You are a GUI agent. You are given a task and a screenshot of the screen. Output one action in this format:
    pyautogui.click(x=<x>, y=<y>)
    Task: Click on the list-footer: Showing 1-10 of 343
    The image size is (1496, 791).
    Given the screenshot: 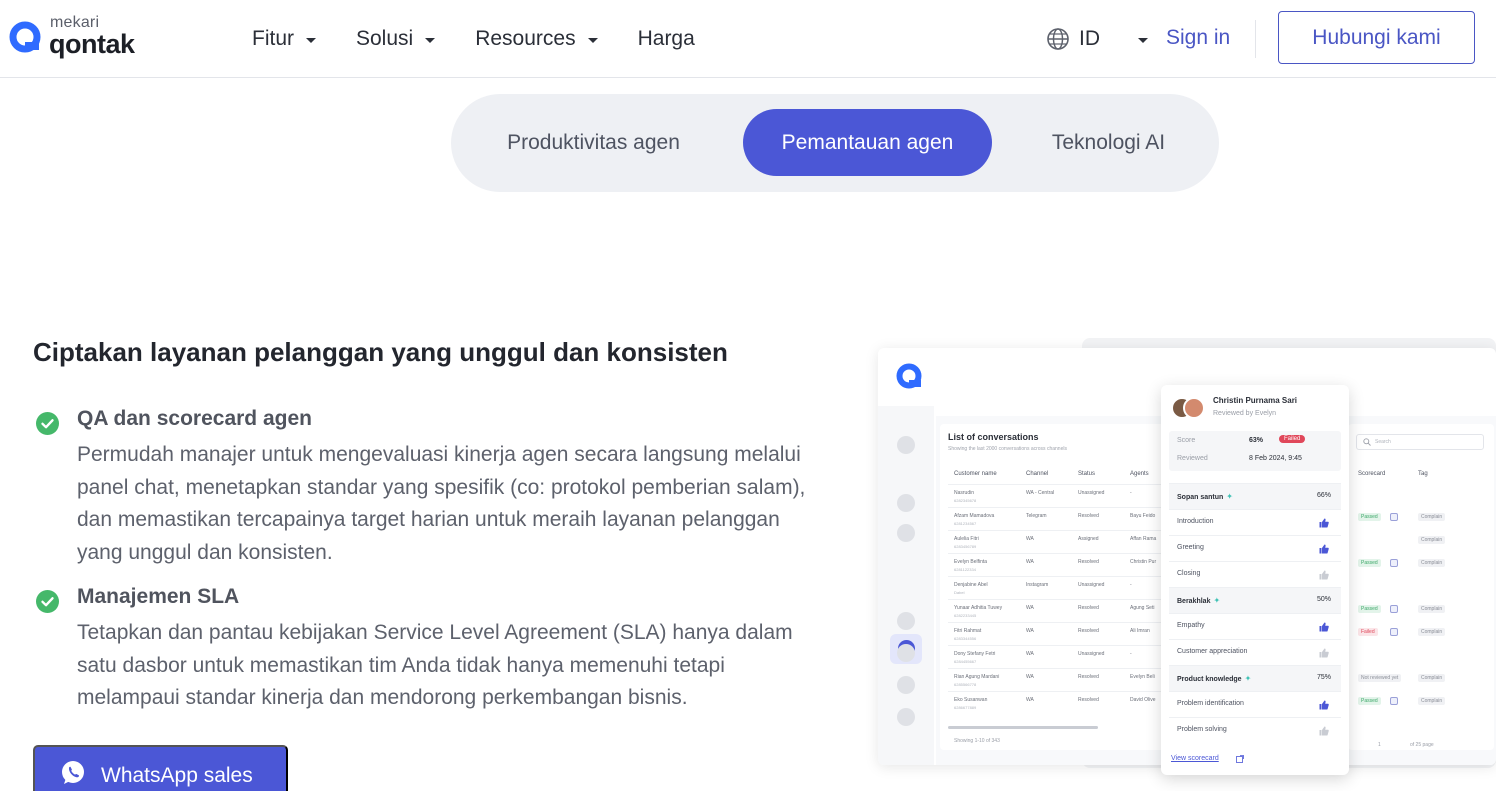 What is the action you would take?
    pyautogui.click(x=977, y=741)
    